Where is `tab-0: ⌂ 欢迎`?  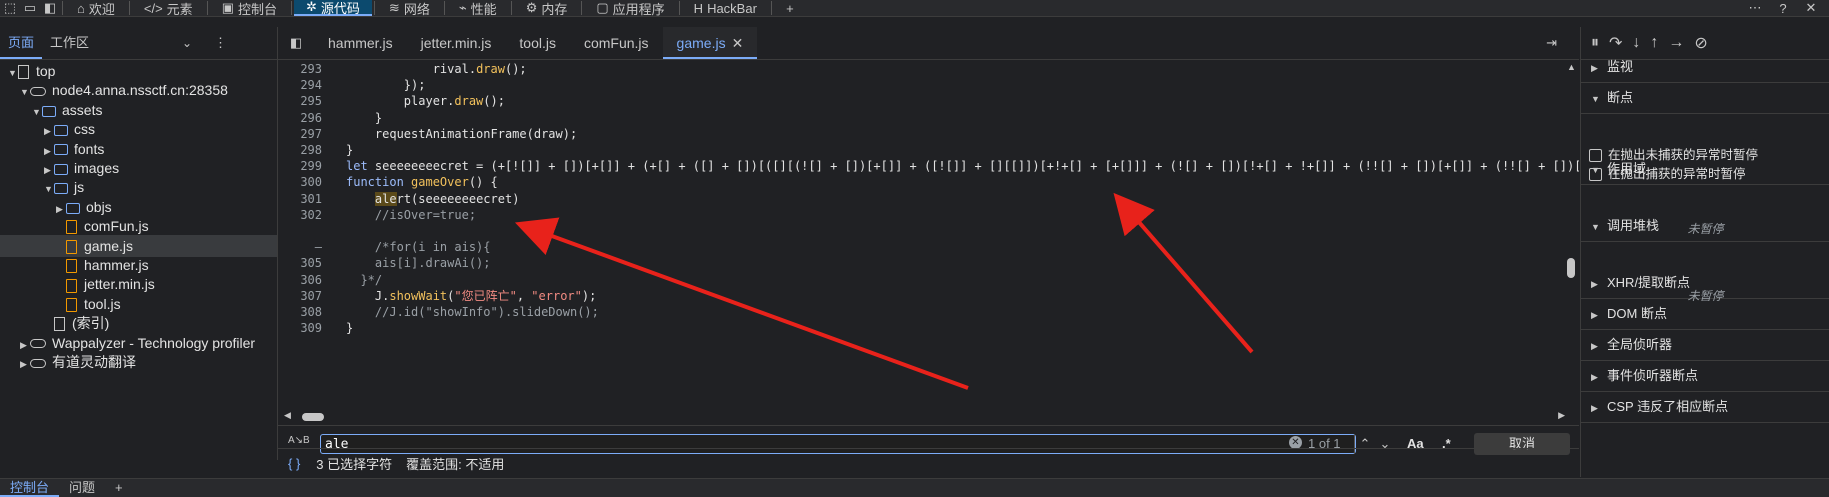 tab-0: ⌂ 欢迎 is located at coordinates (96, 8).